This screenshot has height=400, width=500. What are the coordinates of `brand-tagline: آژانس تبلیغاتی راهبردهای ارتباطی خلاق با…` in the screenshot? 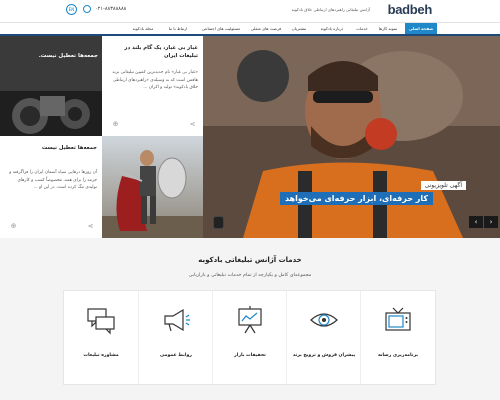 It's located at (330, 9).